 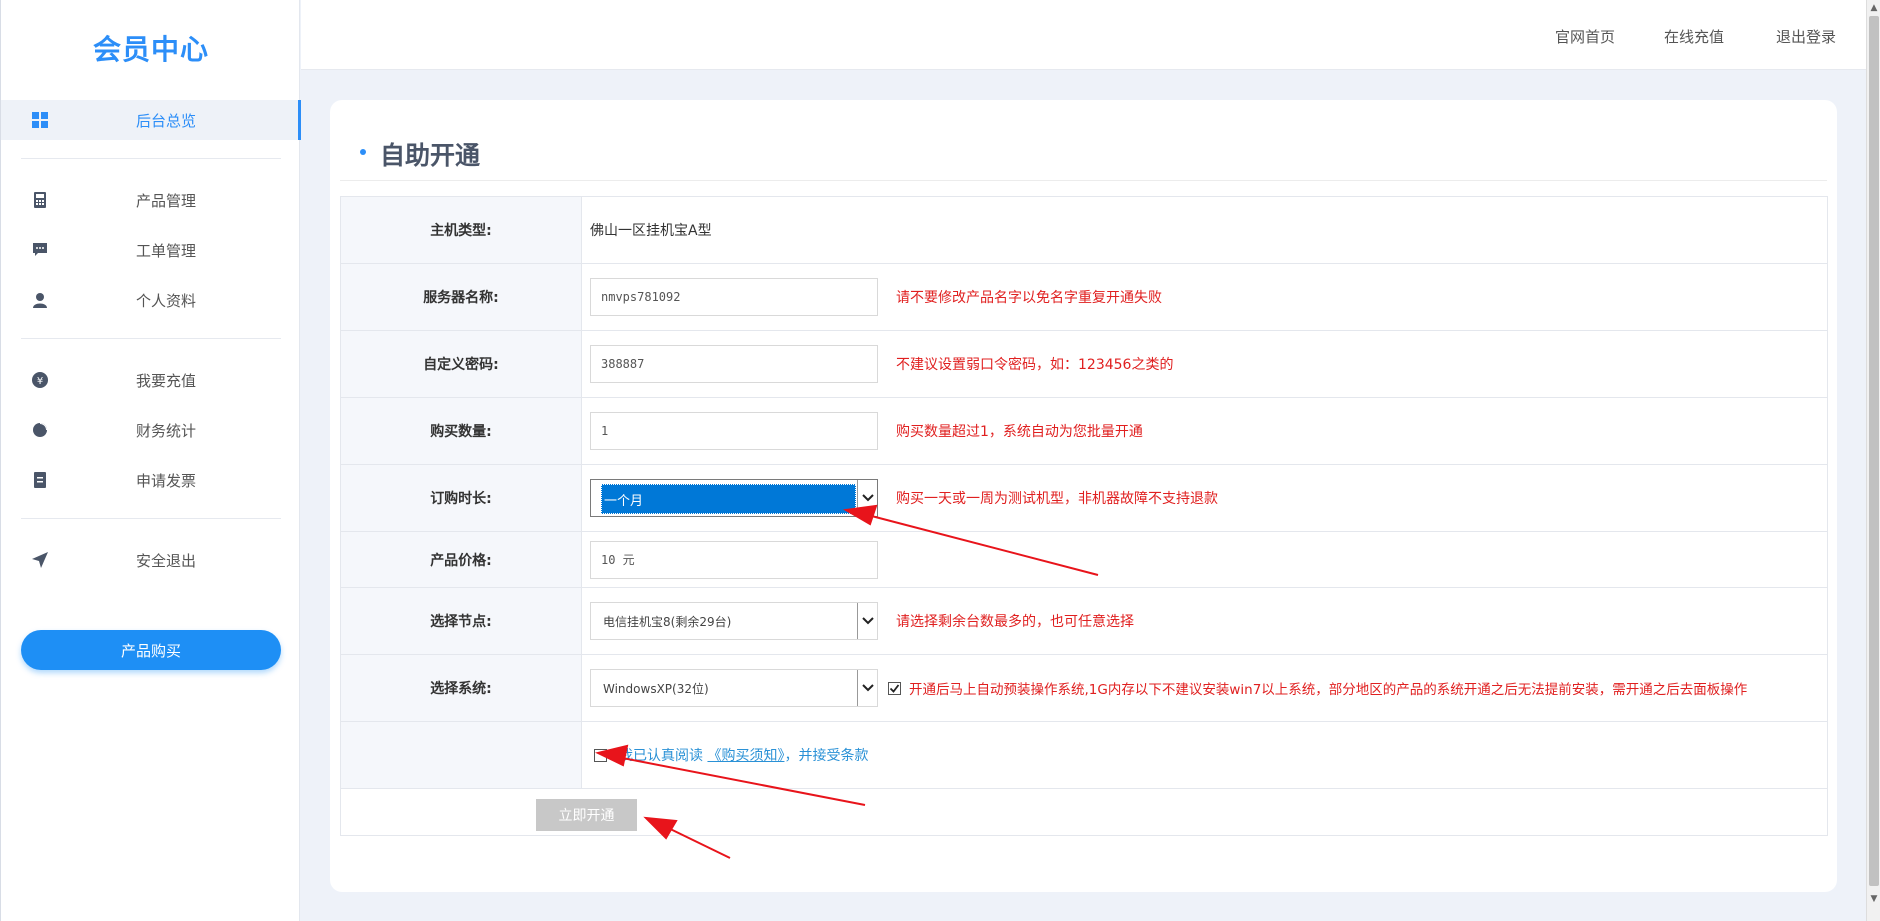 I want to click on calculator-icon, so click(x=40, y=200).